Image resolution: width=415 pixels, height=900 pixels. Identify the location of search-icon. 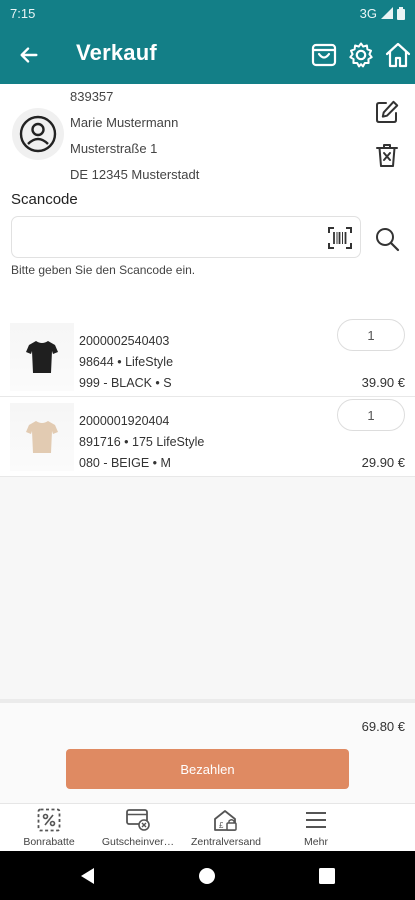
(388, 240).